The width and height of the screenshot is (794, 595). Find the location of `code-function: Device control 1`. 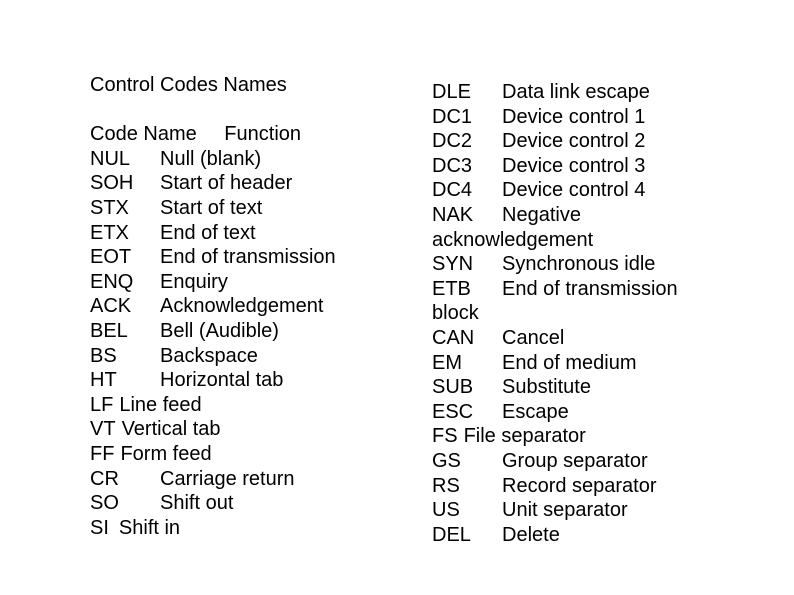

code-function: Device control 1 is located at coordinates (574, 116).